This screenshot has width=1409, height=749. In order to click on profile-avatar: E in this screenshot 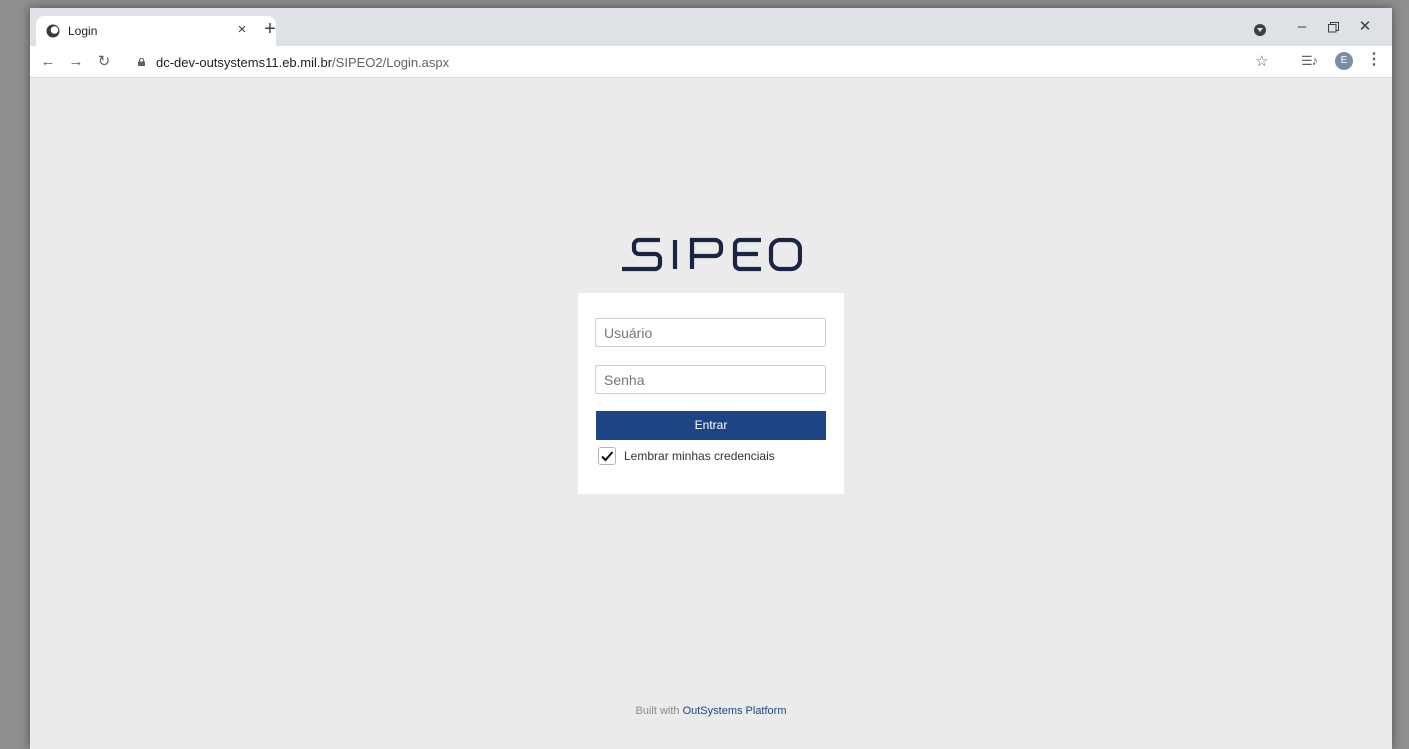, I will do `click(1344, 61)`.